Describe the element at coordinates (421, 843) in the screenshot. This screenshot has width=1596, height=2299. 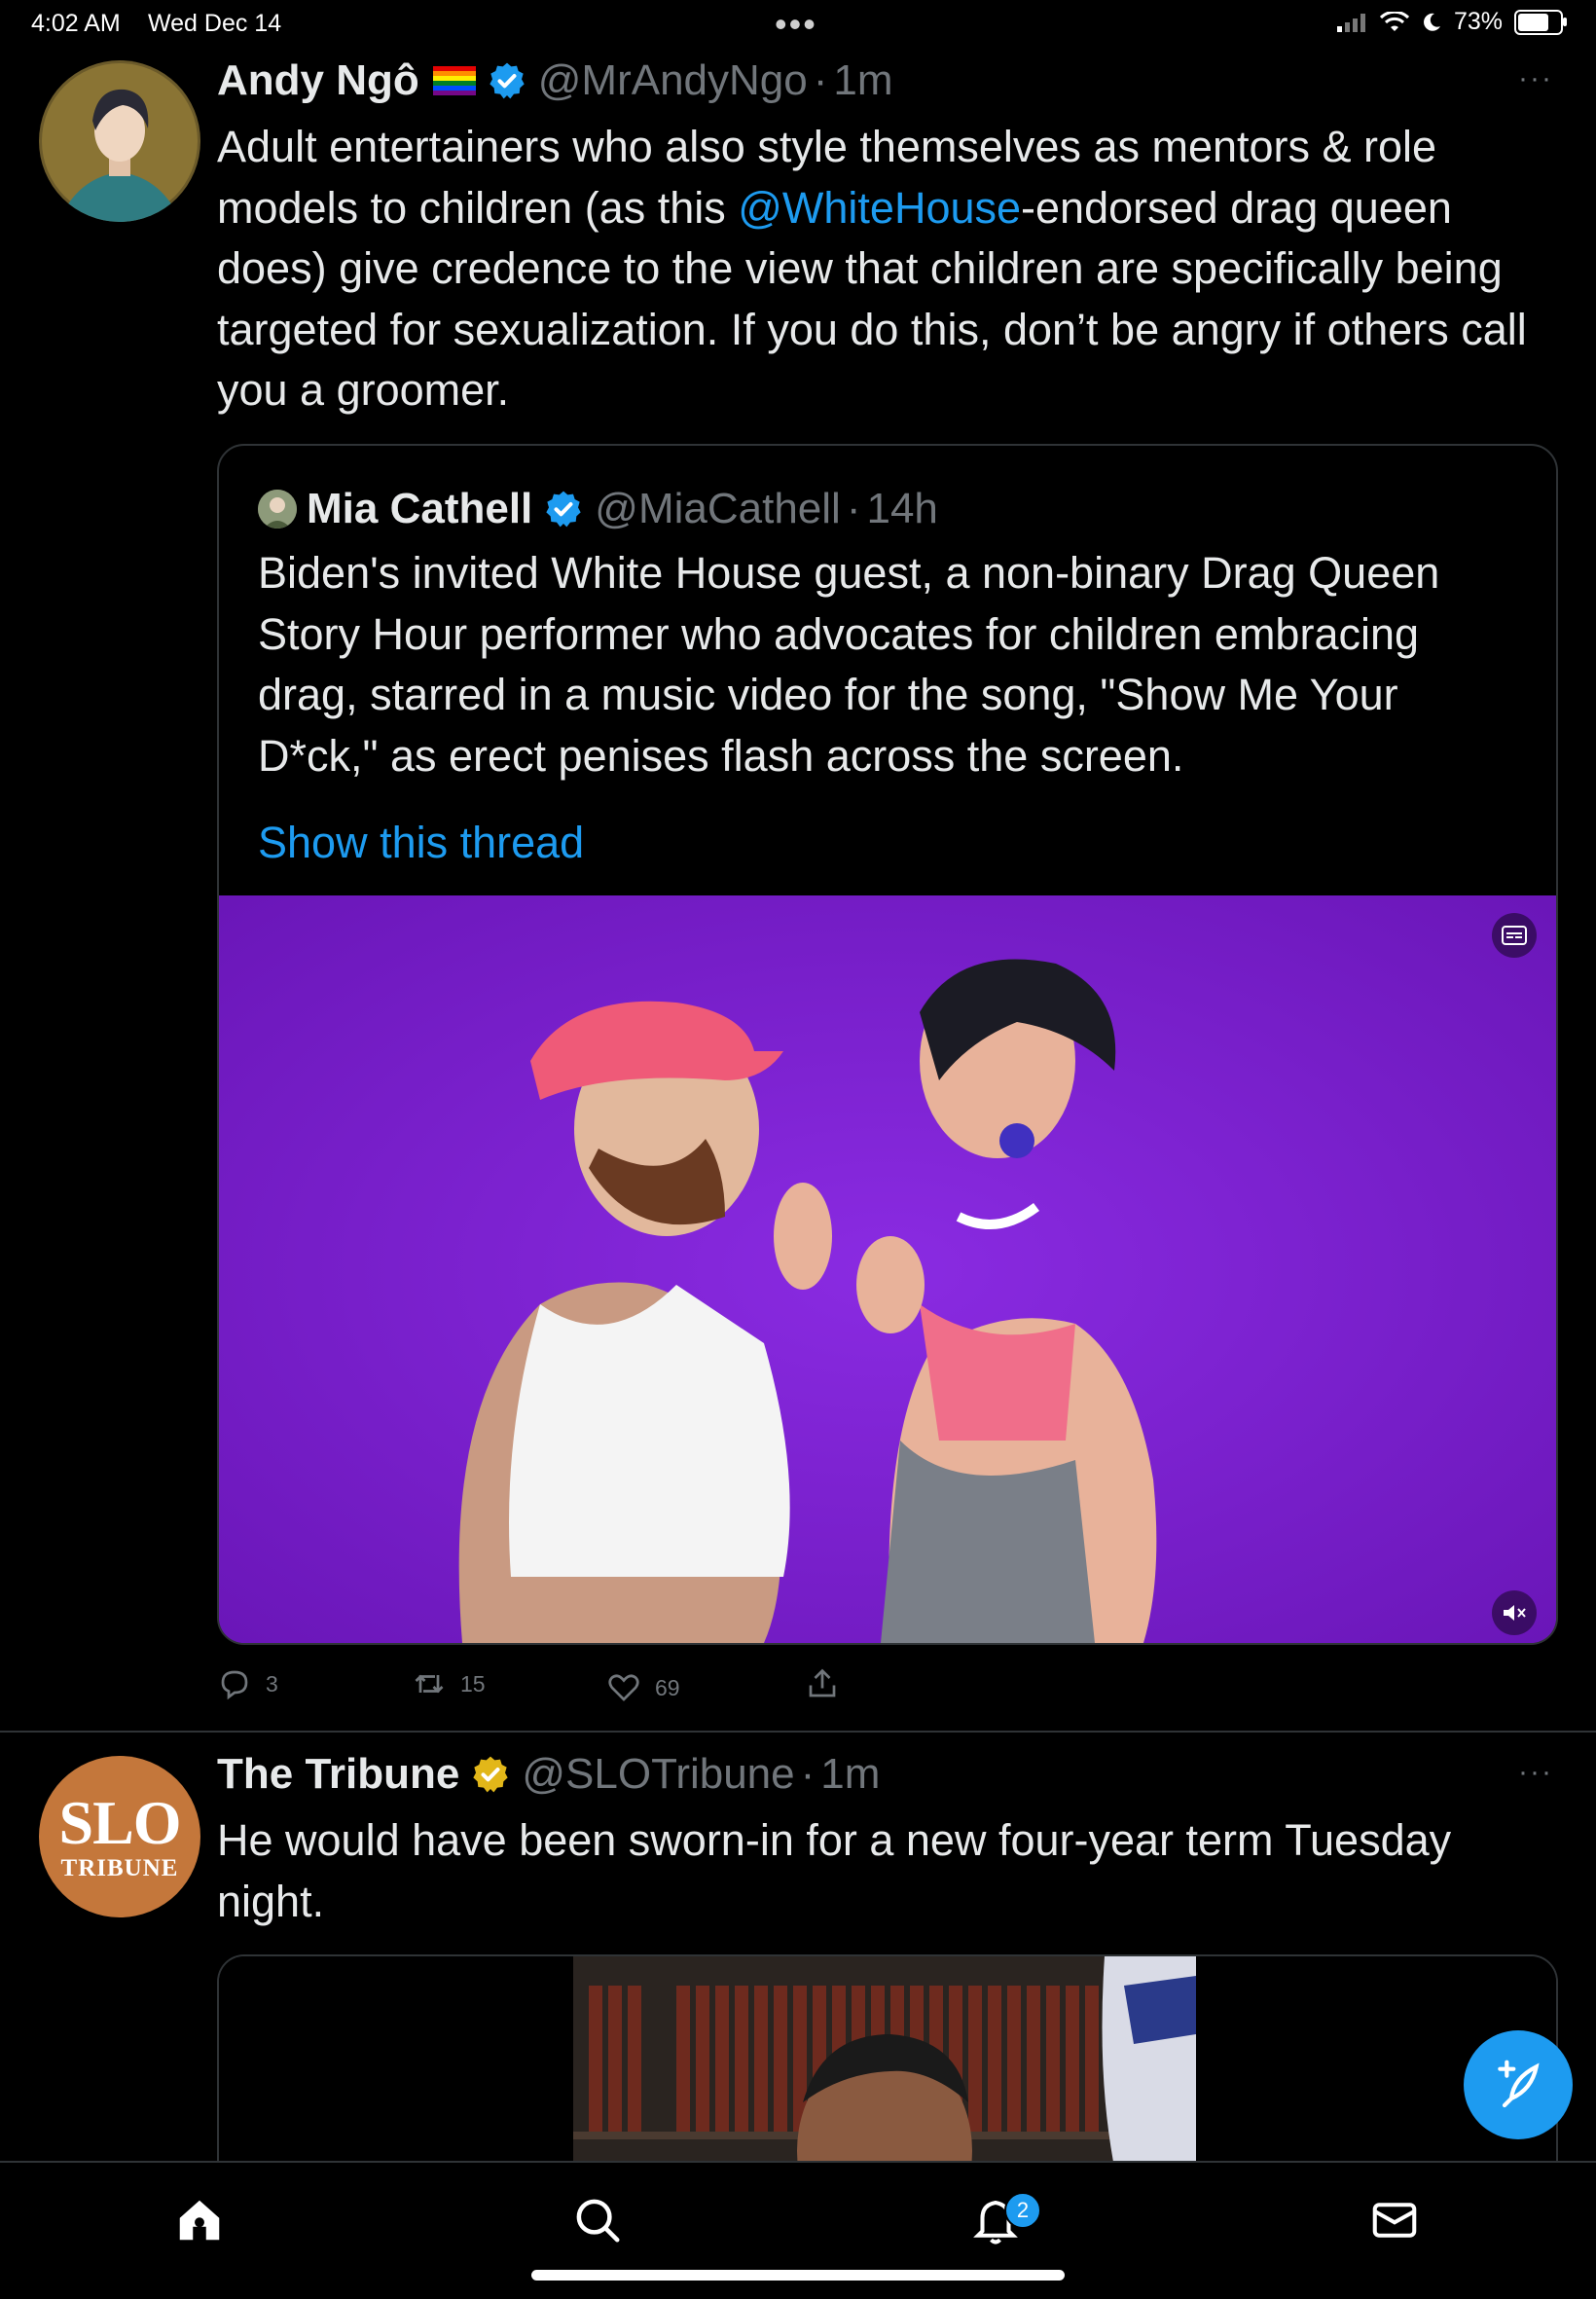
I see `show-thread-link: Show this thread` at that location.